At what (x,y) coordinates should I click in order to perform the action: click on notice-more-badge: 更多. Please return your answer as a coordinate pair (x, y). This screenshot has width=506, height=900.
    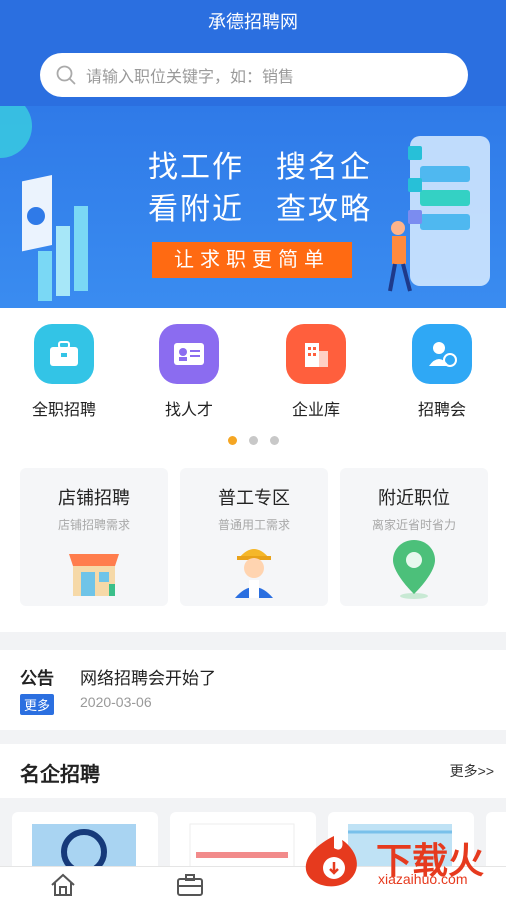
    Looking at the image, I should click on (37, 704).